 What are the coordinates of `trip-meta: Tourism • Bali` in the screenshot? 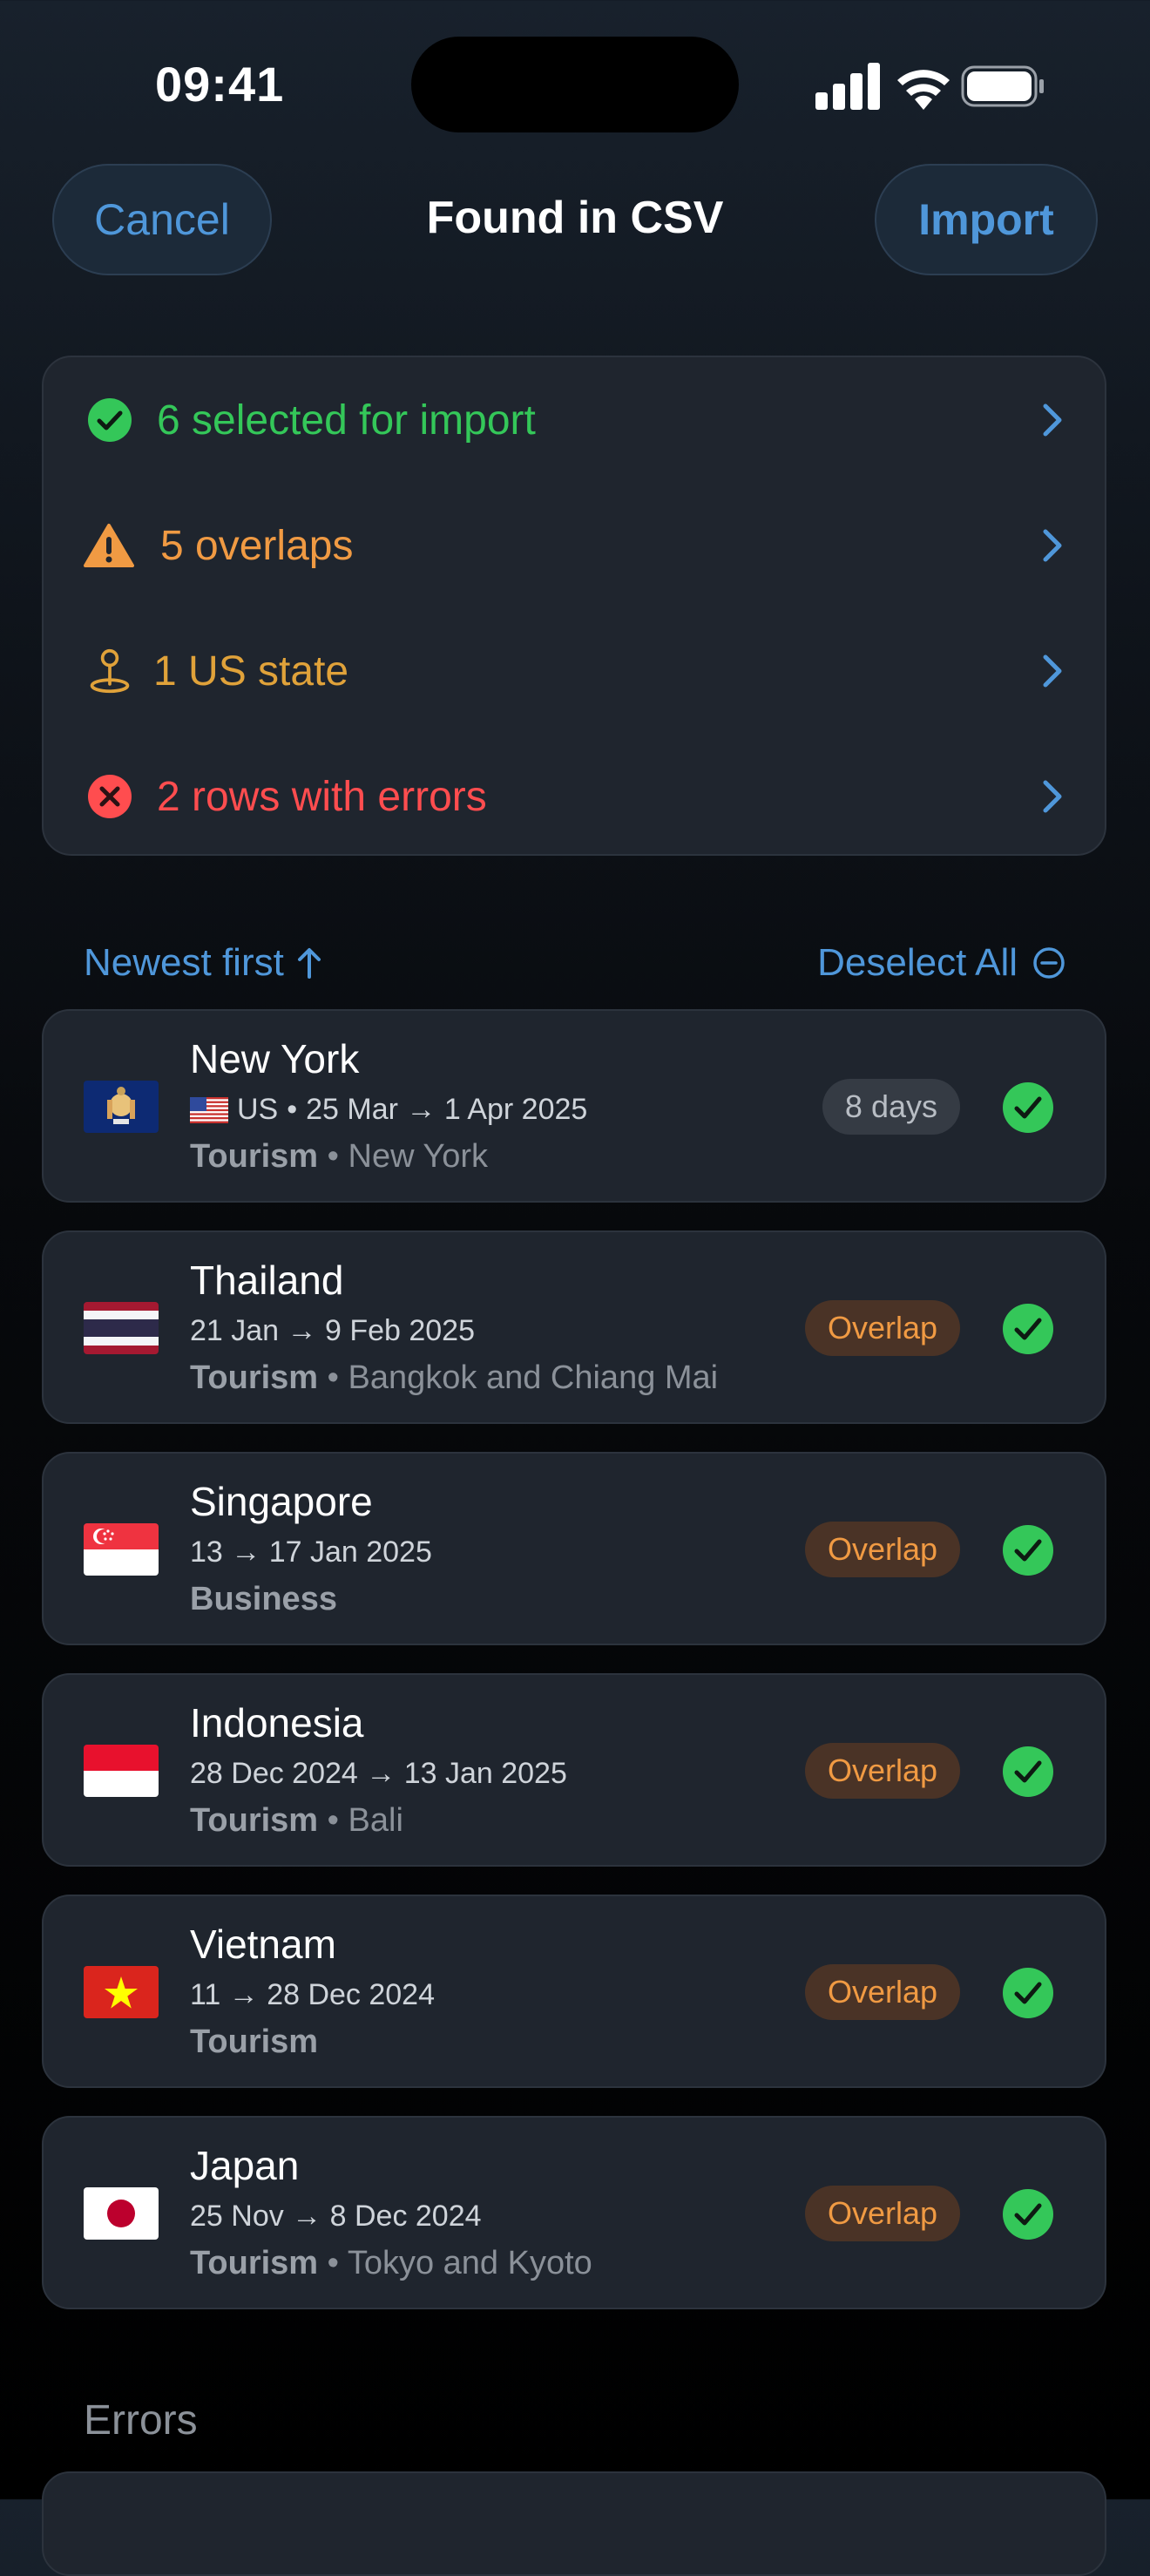 It's located at (297, 1821).